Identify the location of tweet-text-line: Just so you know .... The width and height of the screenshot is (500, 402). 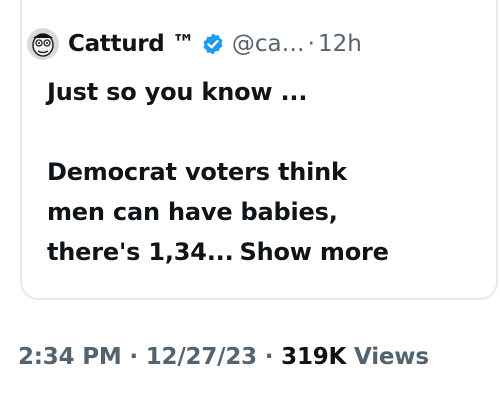
(177, 92).